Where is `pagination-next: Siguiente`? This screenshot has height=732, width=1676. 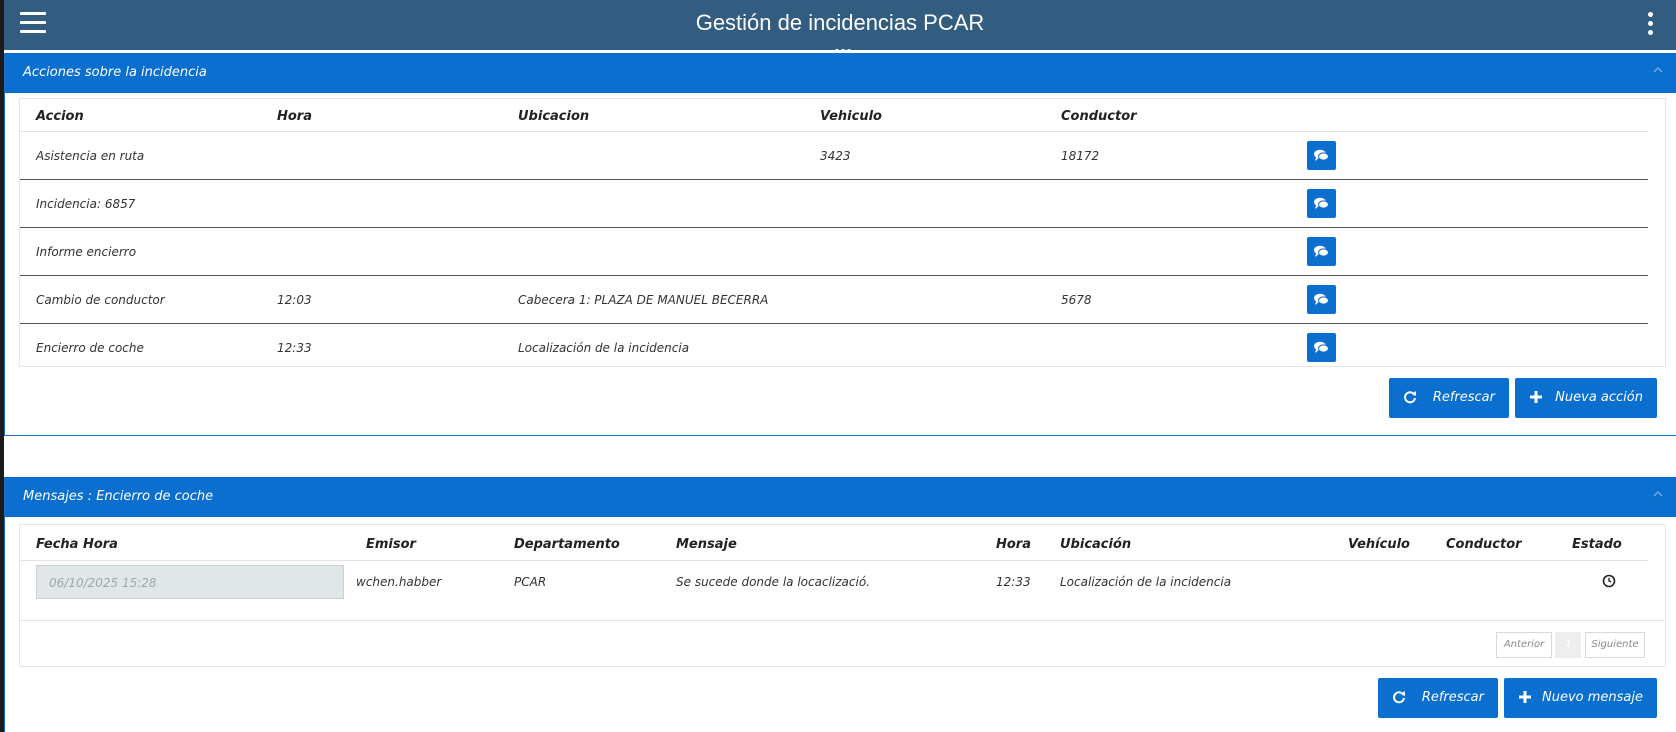 pagination-next: Siguiente is located at coordinates (1615, 645).